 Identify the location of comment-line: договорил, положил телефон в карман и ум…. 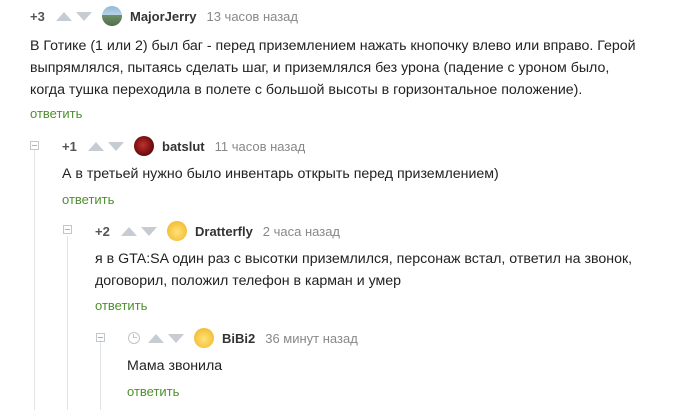
(248, 281).